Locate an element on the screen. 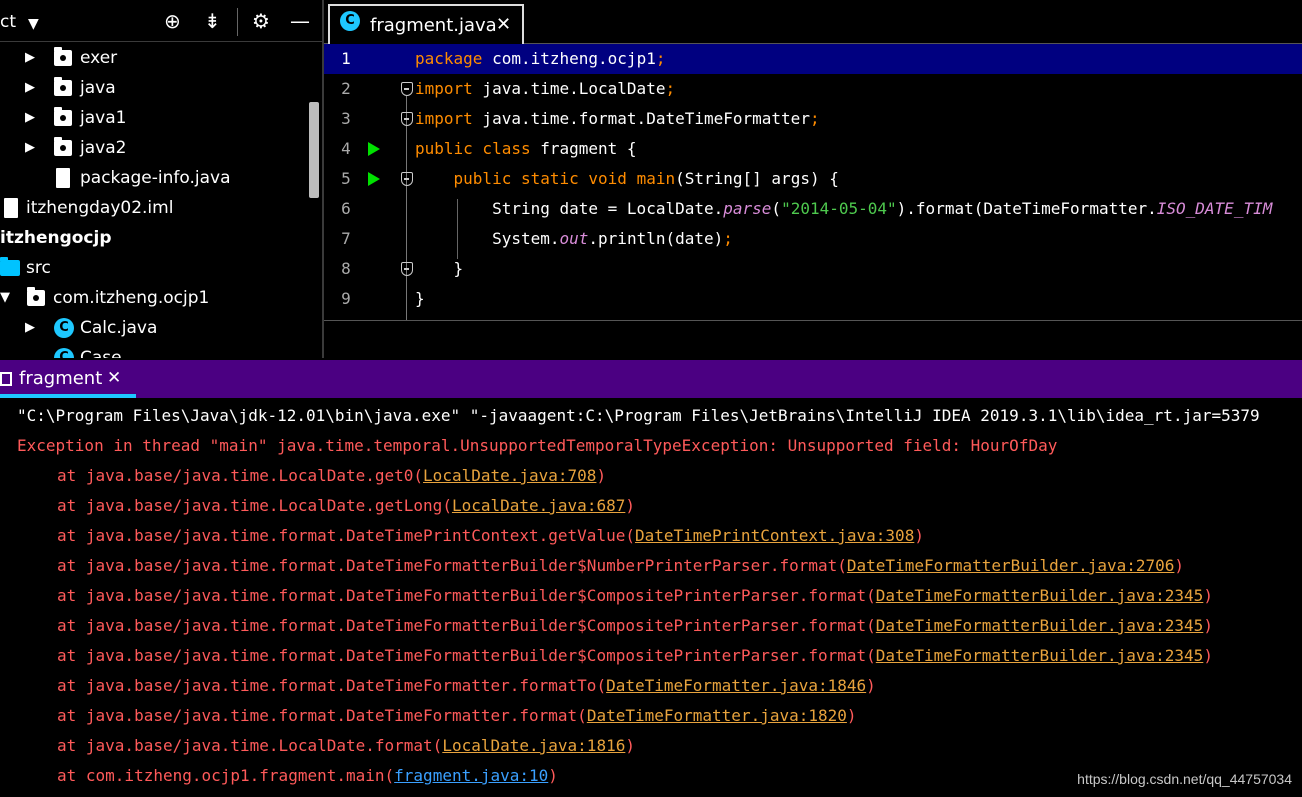 The width and height of the screenshot is (1302, 797). line-number: 4 is located at coordinates (346, 149).